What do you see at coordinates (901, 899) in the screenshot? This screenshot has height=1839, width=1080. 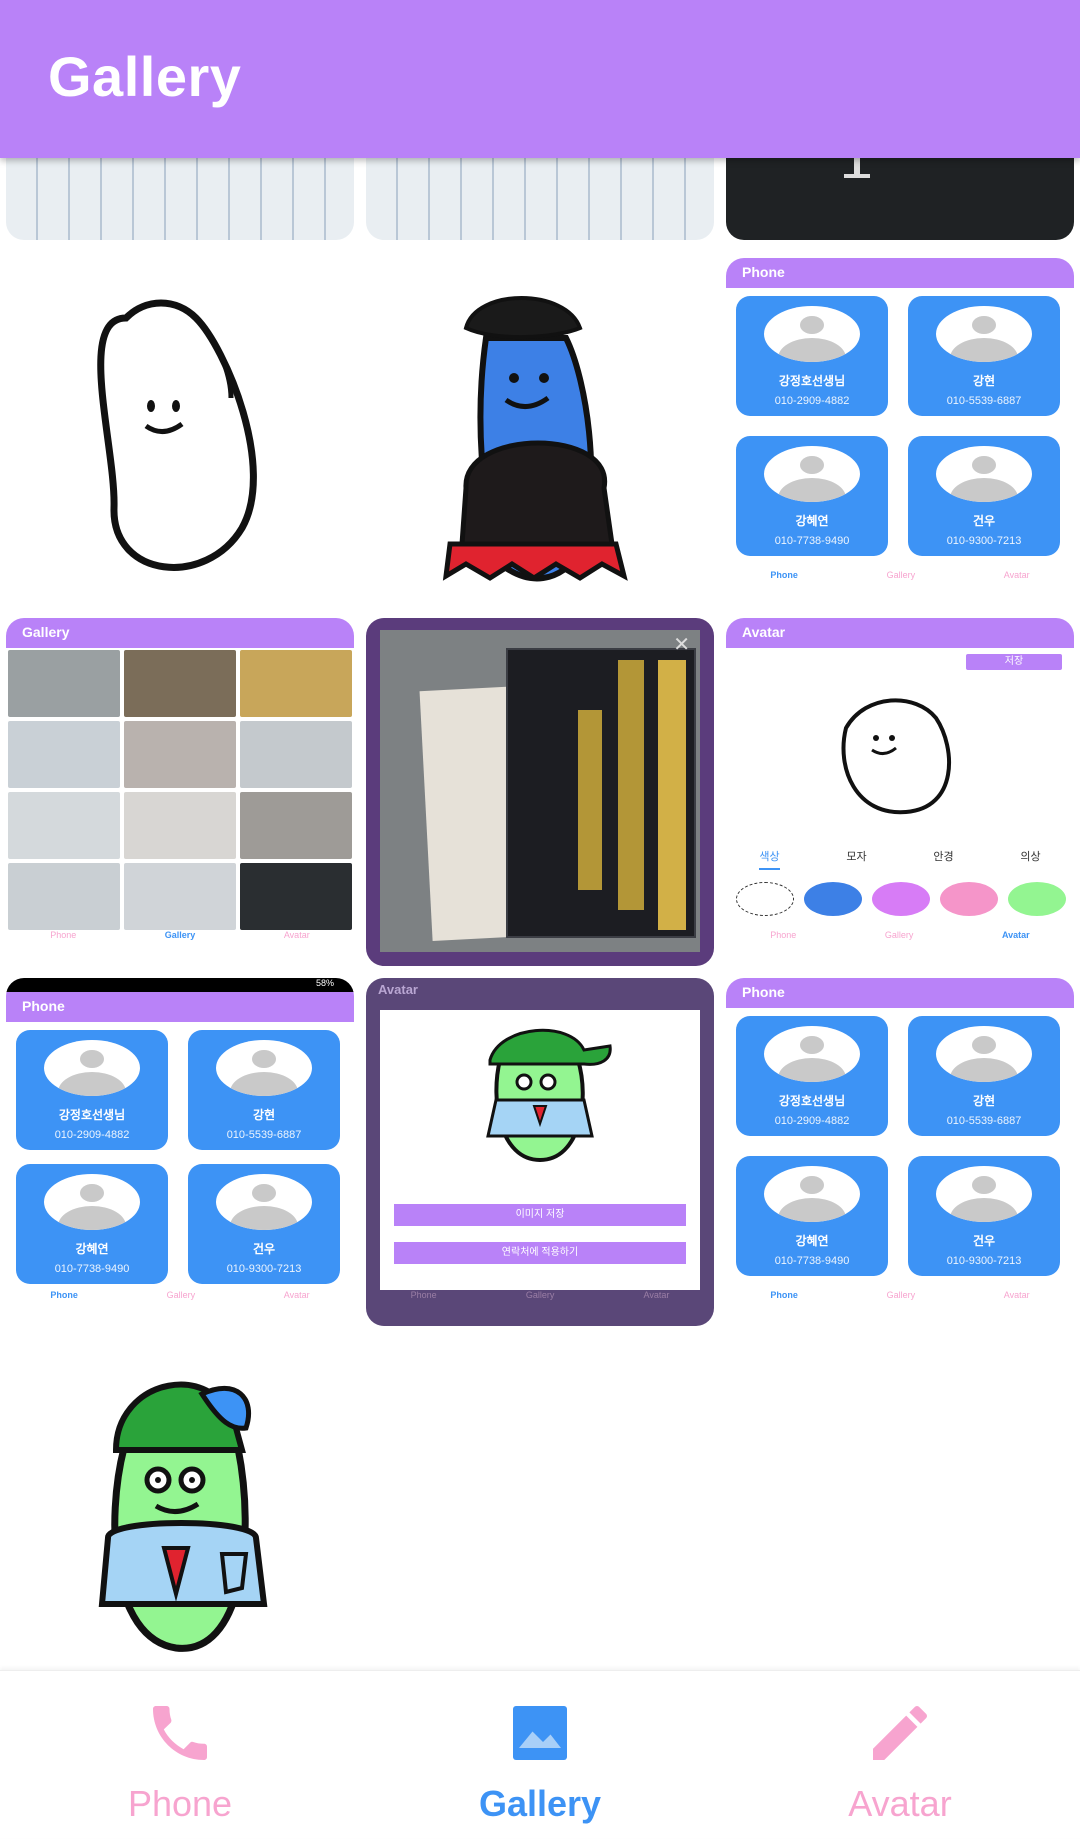 I see `color-swatch-purple` at bounding box center [901, 899].